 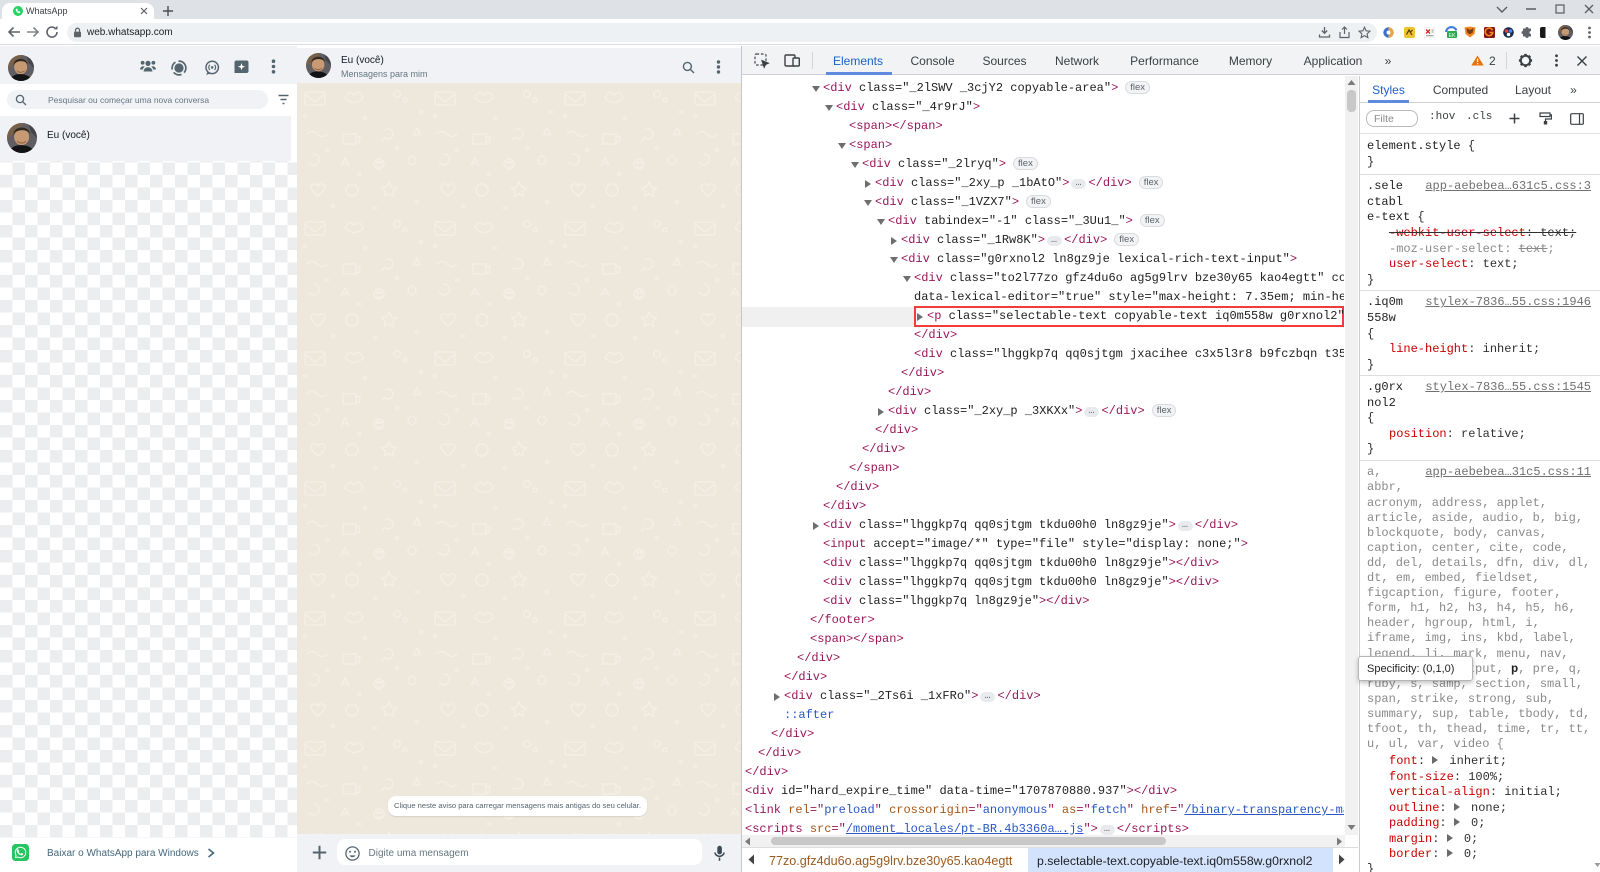 I want to click on svg-text: EK, so click(x=1452, y=35).